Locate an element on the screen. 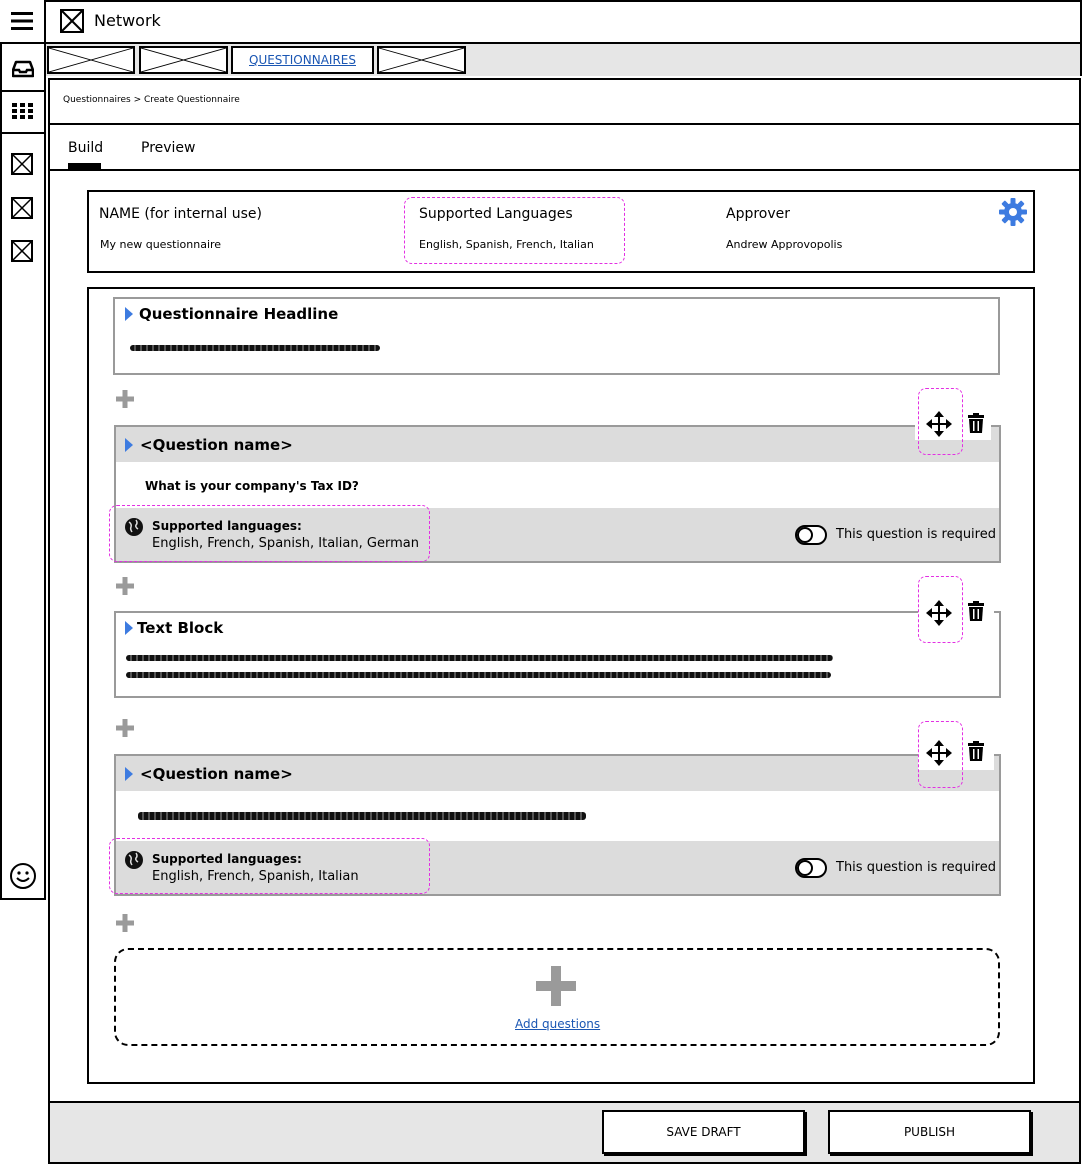 This screenshot has width=1082, height=1165. question-text: What is your company's Tax ID? is located at coordinates (252, 486).